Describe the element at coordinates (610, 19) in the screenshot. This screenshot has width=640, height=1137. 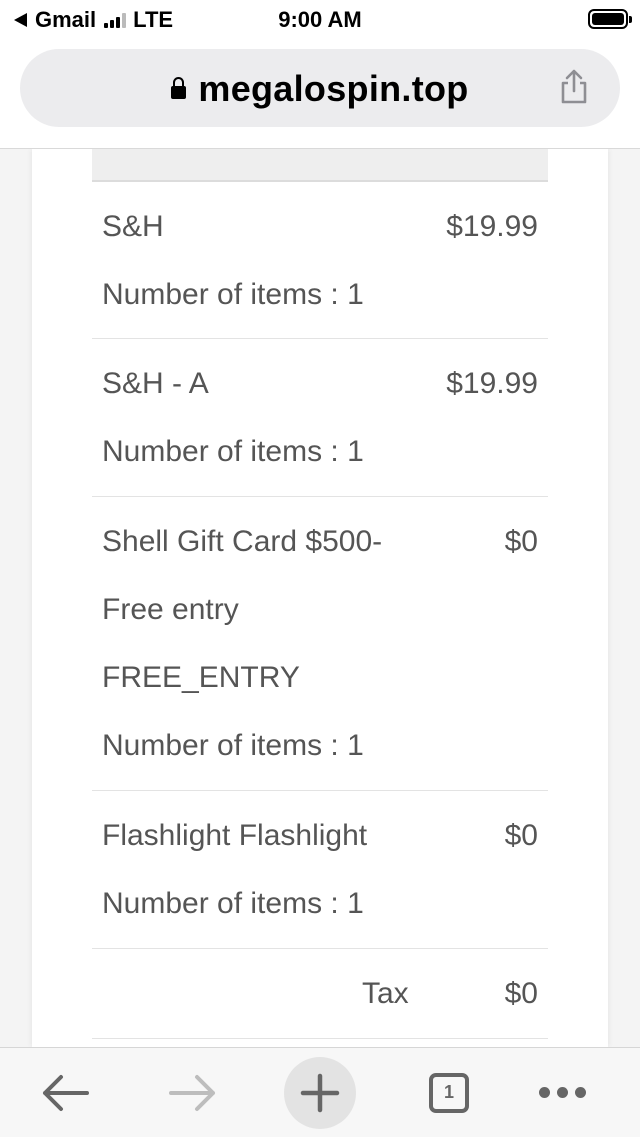
I see `battery-icon` at that location.